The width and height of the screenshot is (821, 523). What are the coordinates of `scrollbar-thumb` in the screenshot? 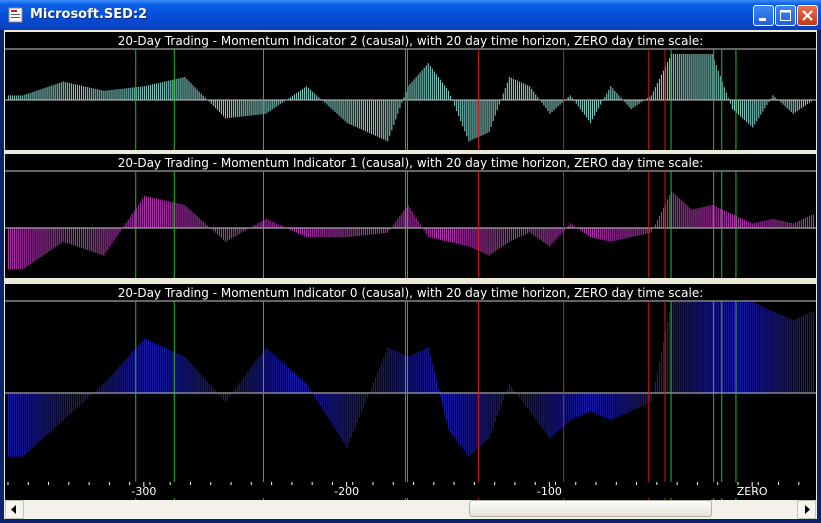 It's located at (590, 508).